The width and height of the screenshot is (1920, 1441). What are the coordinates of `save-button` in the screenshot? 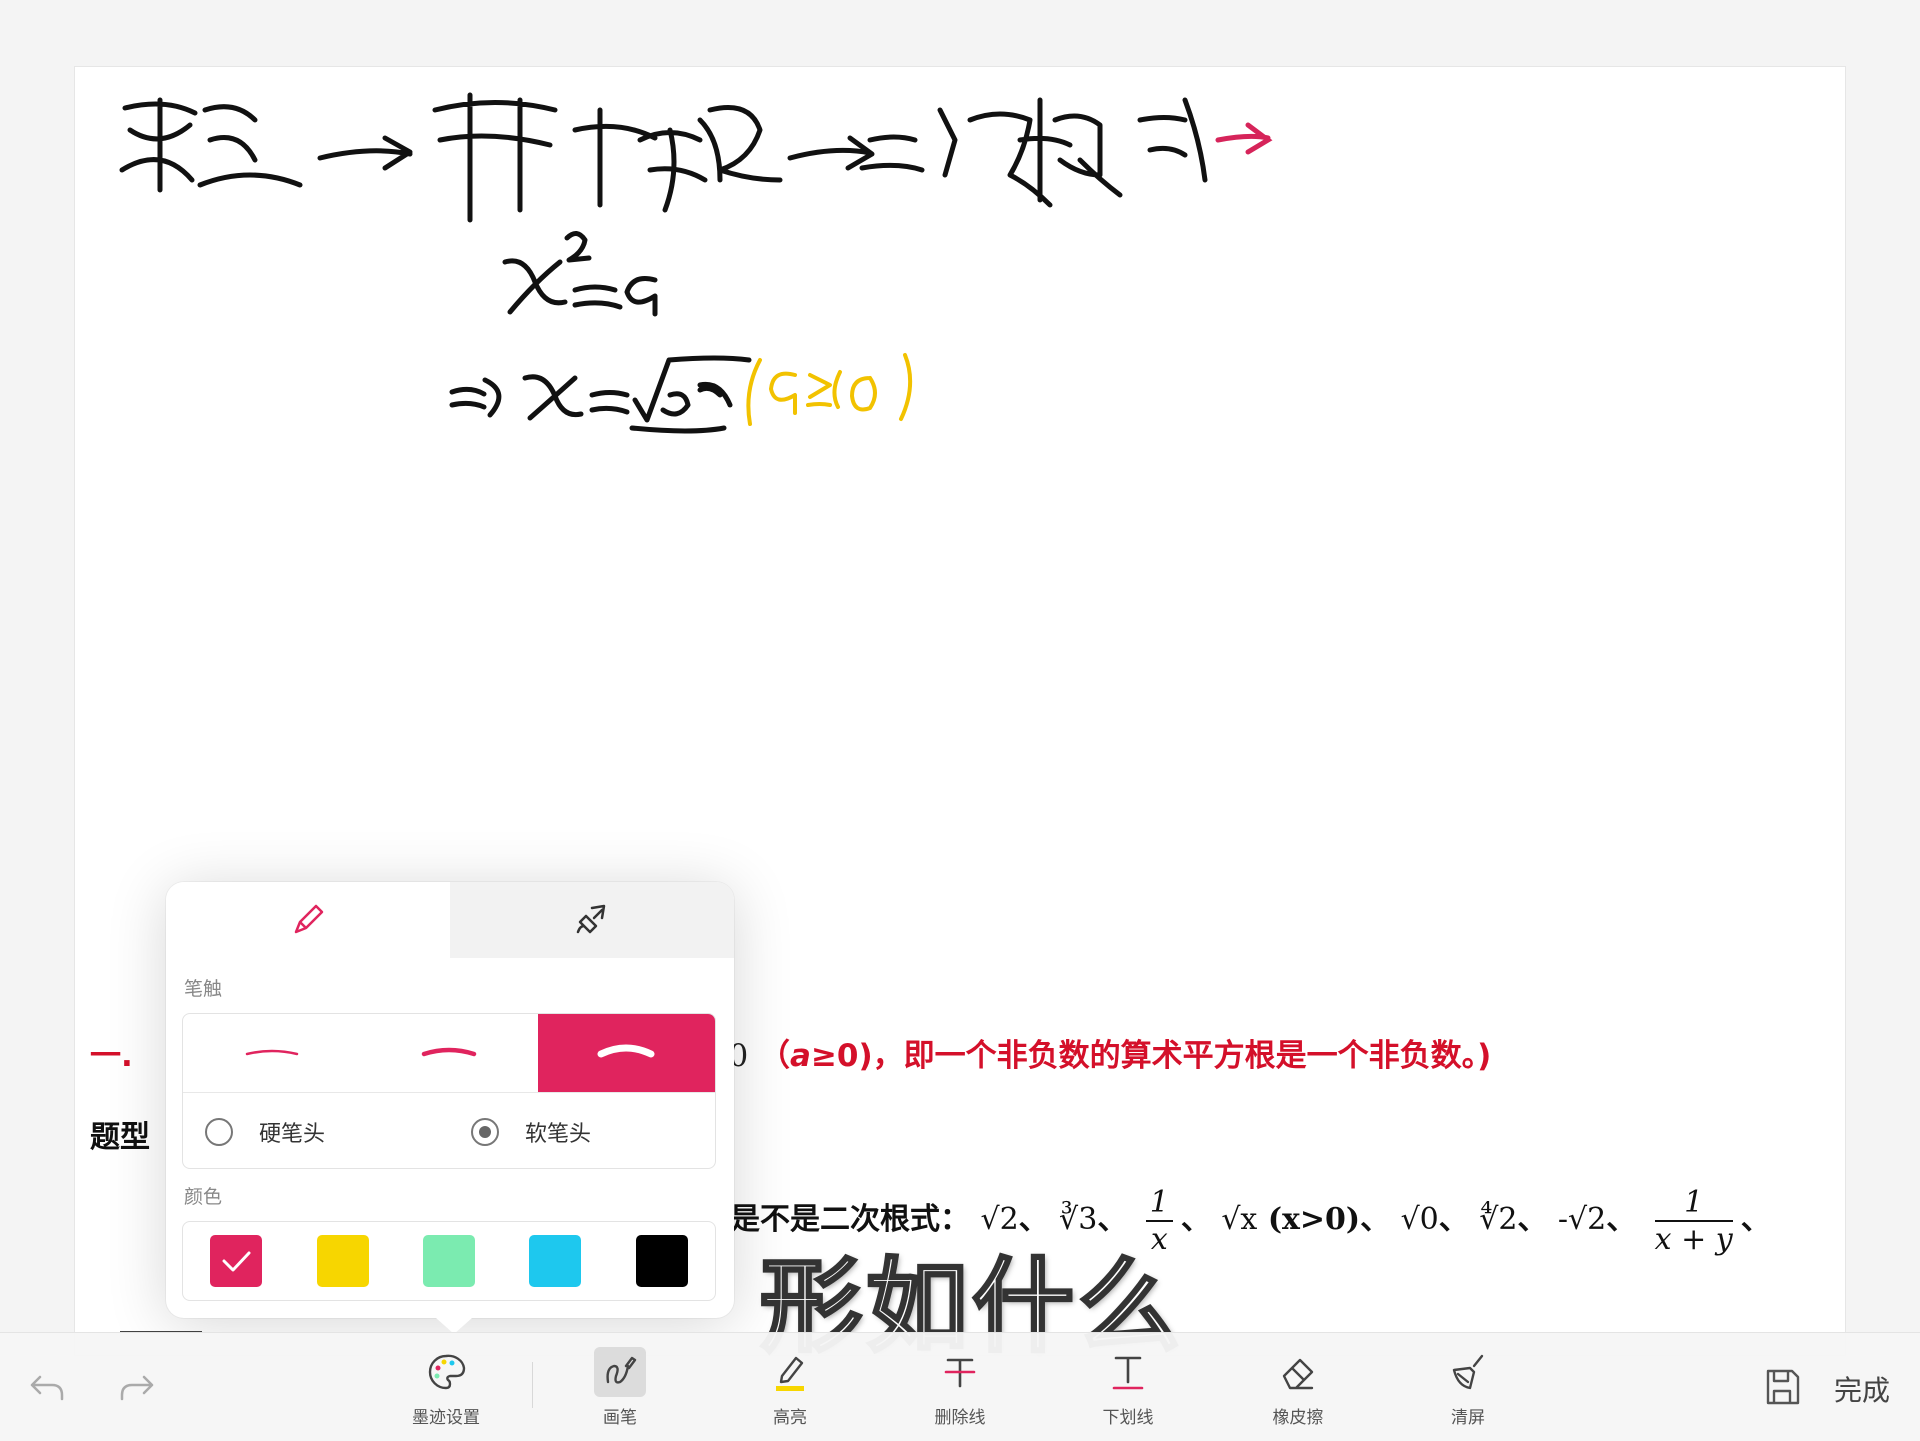 It's located at (1782, 1387).